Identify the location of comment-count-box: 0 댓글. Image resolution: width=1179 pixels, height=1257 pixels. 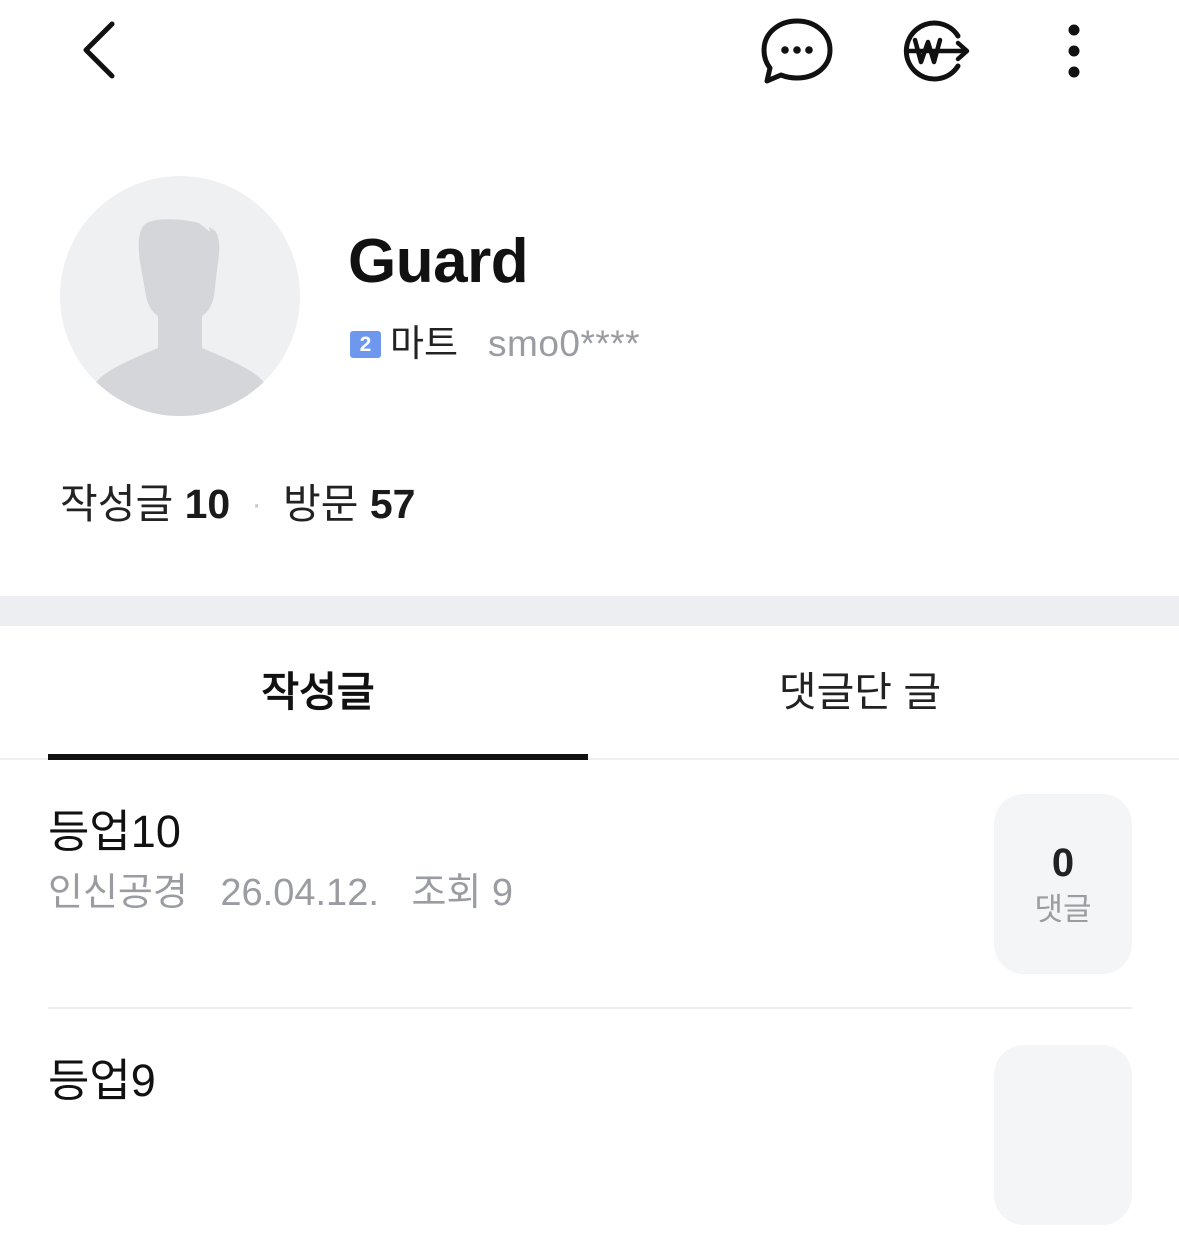
(1063, 884).